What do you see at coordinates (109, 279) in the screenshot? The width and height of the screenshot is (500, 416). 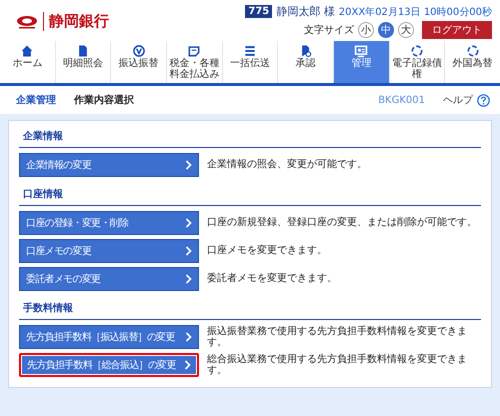 I see `menu-button: 委託者メモの変更` at bounding box center [109, 279].